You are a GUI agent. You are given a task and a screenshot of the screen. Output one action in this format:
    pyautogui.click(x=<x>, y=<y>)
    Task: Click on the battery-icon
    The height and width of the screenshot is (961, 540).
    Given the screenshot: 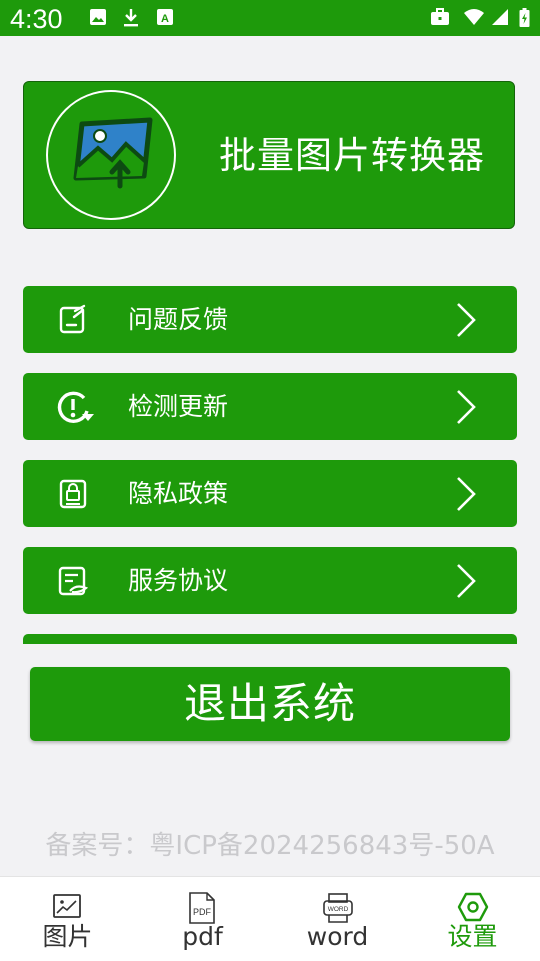 What is the action you would take?
    pyautogui.click(x=524, y=20)
    